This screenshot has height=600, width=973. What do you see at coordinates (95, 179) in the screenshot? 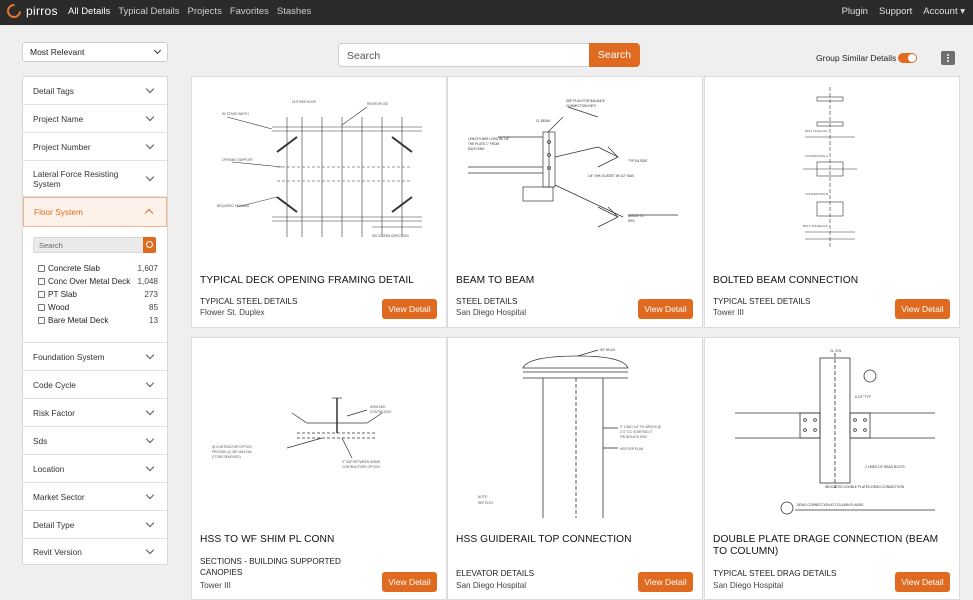
I see `filter-lateral-force-resisting-system: Lateral Force Resisting System` at bounding box center [95, 179].